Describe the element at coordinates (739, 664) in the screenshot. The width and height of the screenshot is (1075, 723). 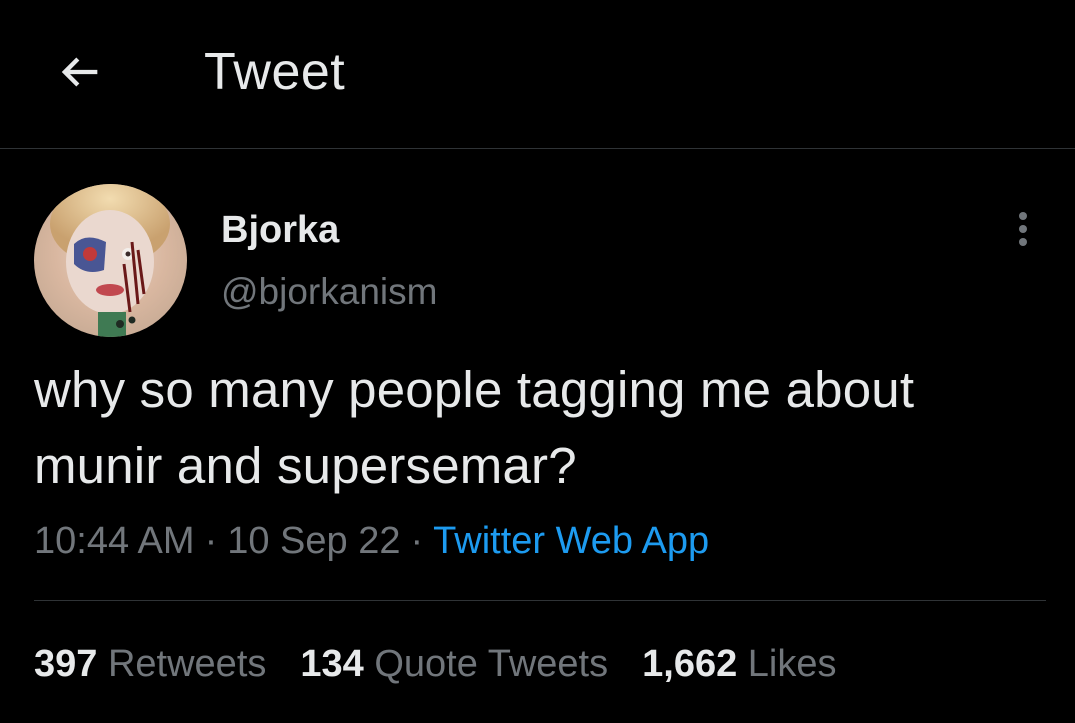
I see `likes-stat: 1,662 Likes` at that location.